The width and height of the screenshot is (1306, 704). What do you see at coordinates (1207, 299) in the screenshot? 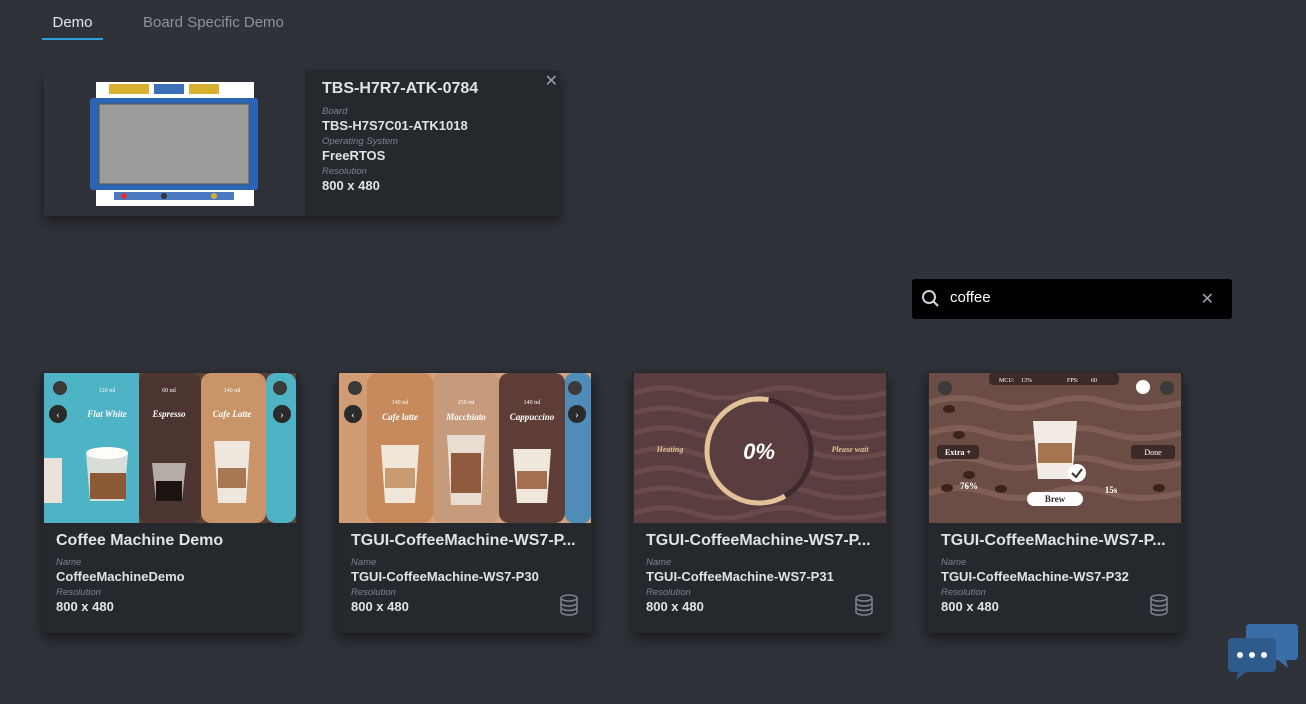
I see `clear-search-icon: ✕` at bounding box center [1207, 299].